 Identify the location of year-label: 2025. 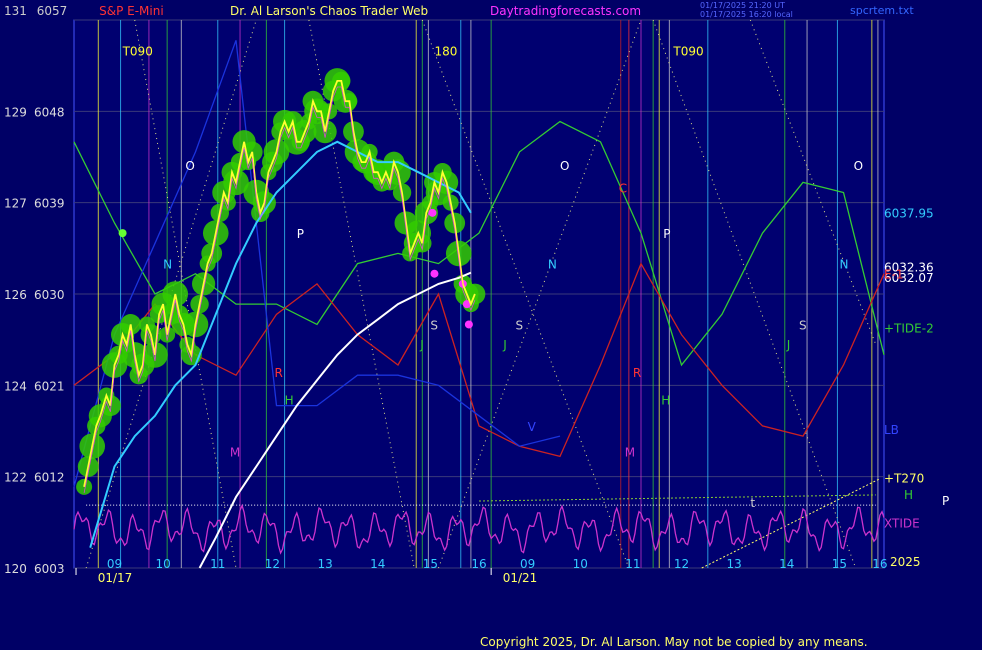
(905, 562).